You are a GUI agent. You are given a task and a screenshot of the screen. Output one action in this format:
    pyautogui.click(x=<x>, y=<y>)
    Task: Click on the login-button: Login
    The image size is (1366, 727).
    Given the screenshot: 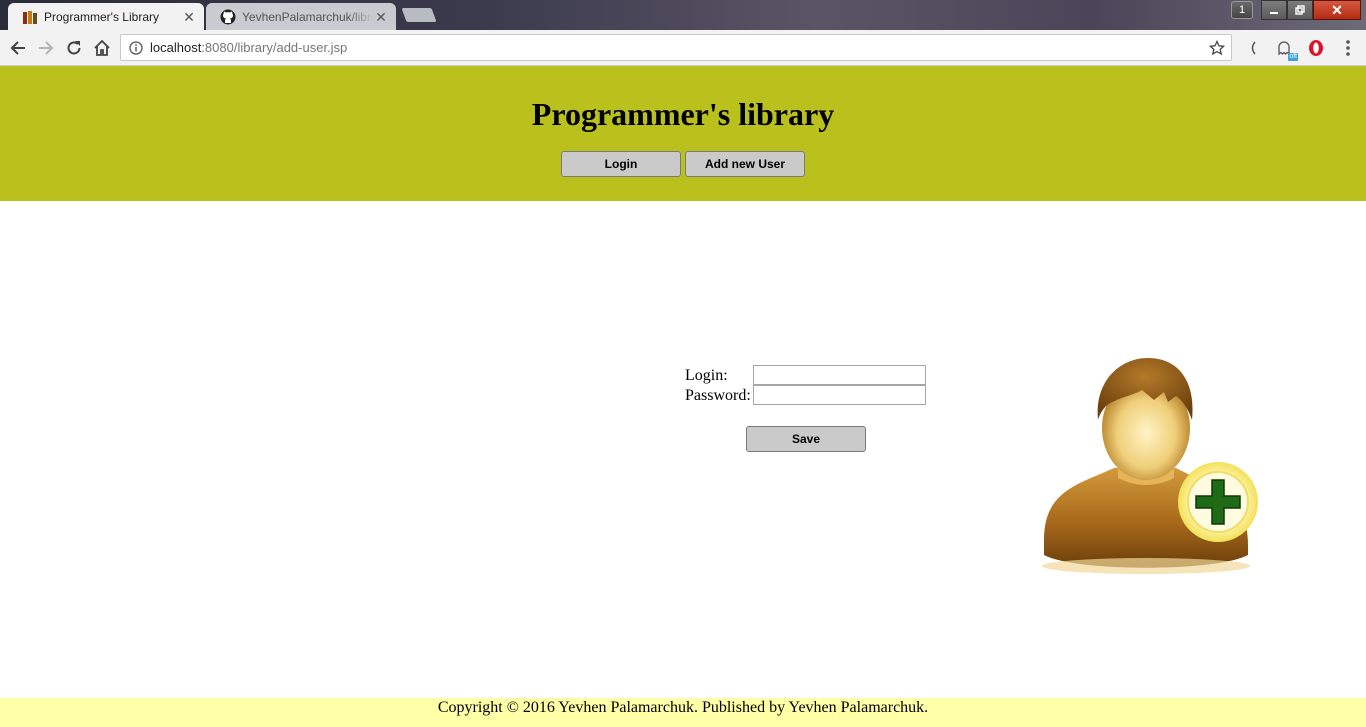 What is the action you would take?
    pyautogui.click(x=621, y=164)
    